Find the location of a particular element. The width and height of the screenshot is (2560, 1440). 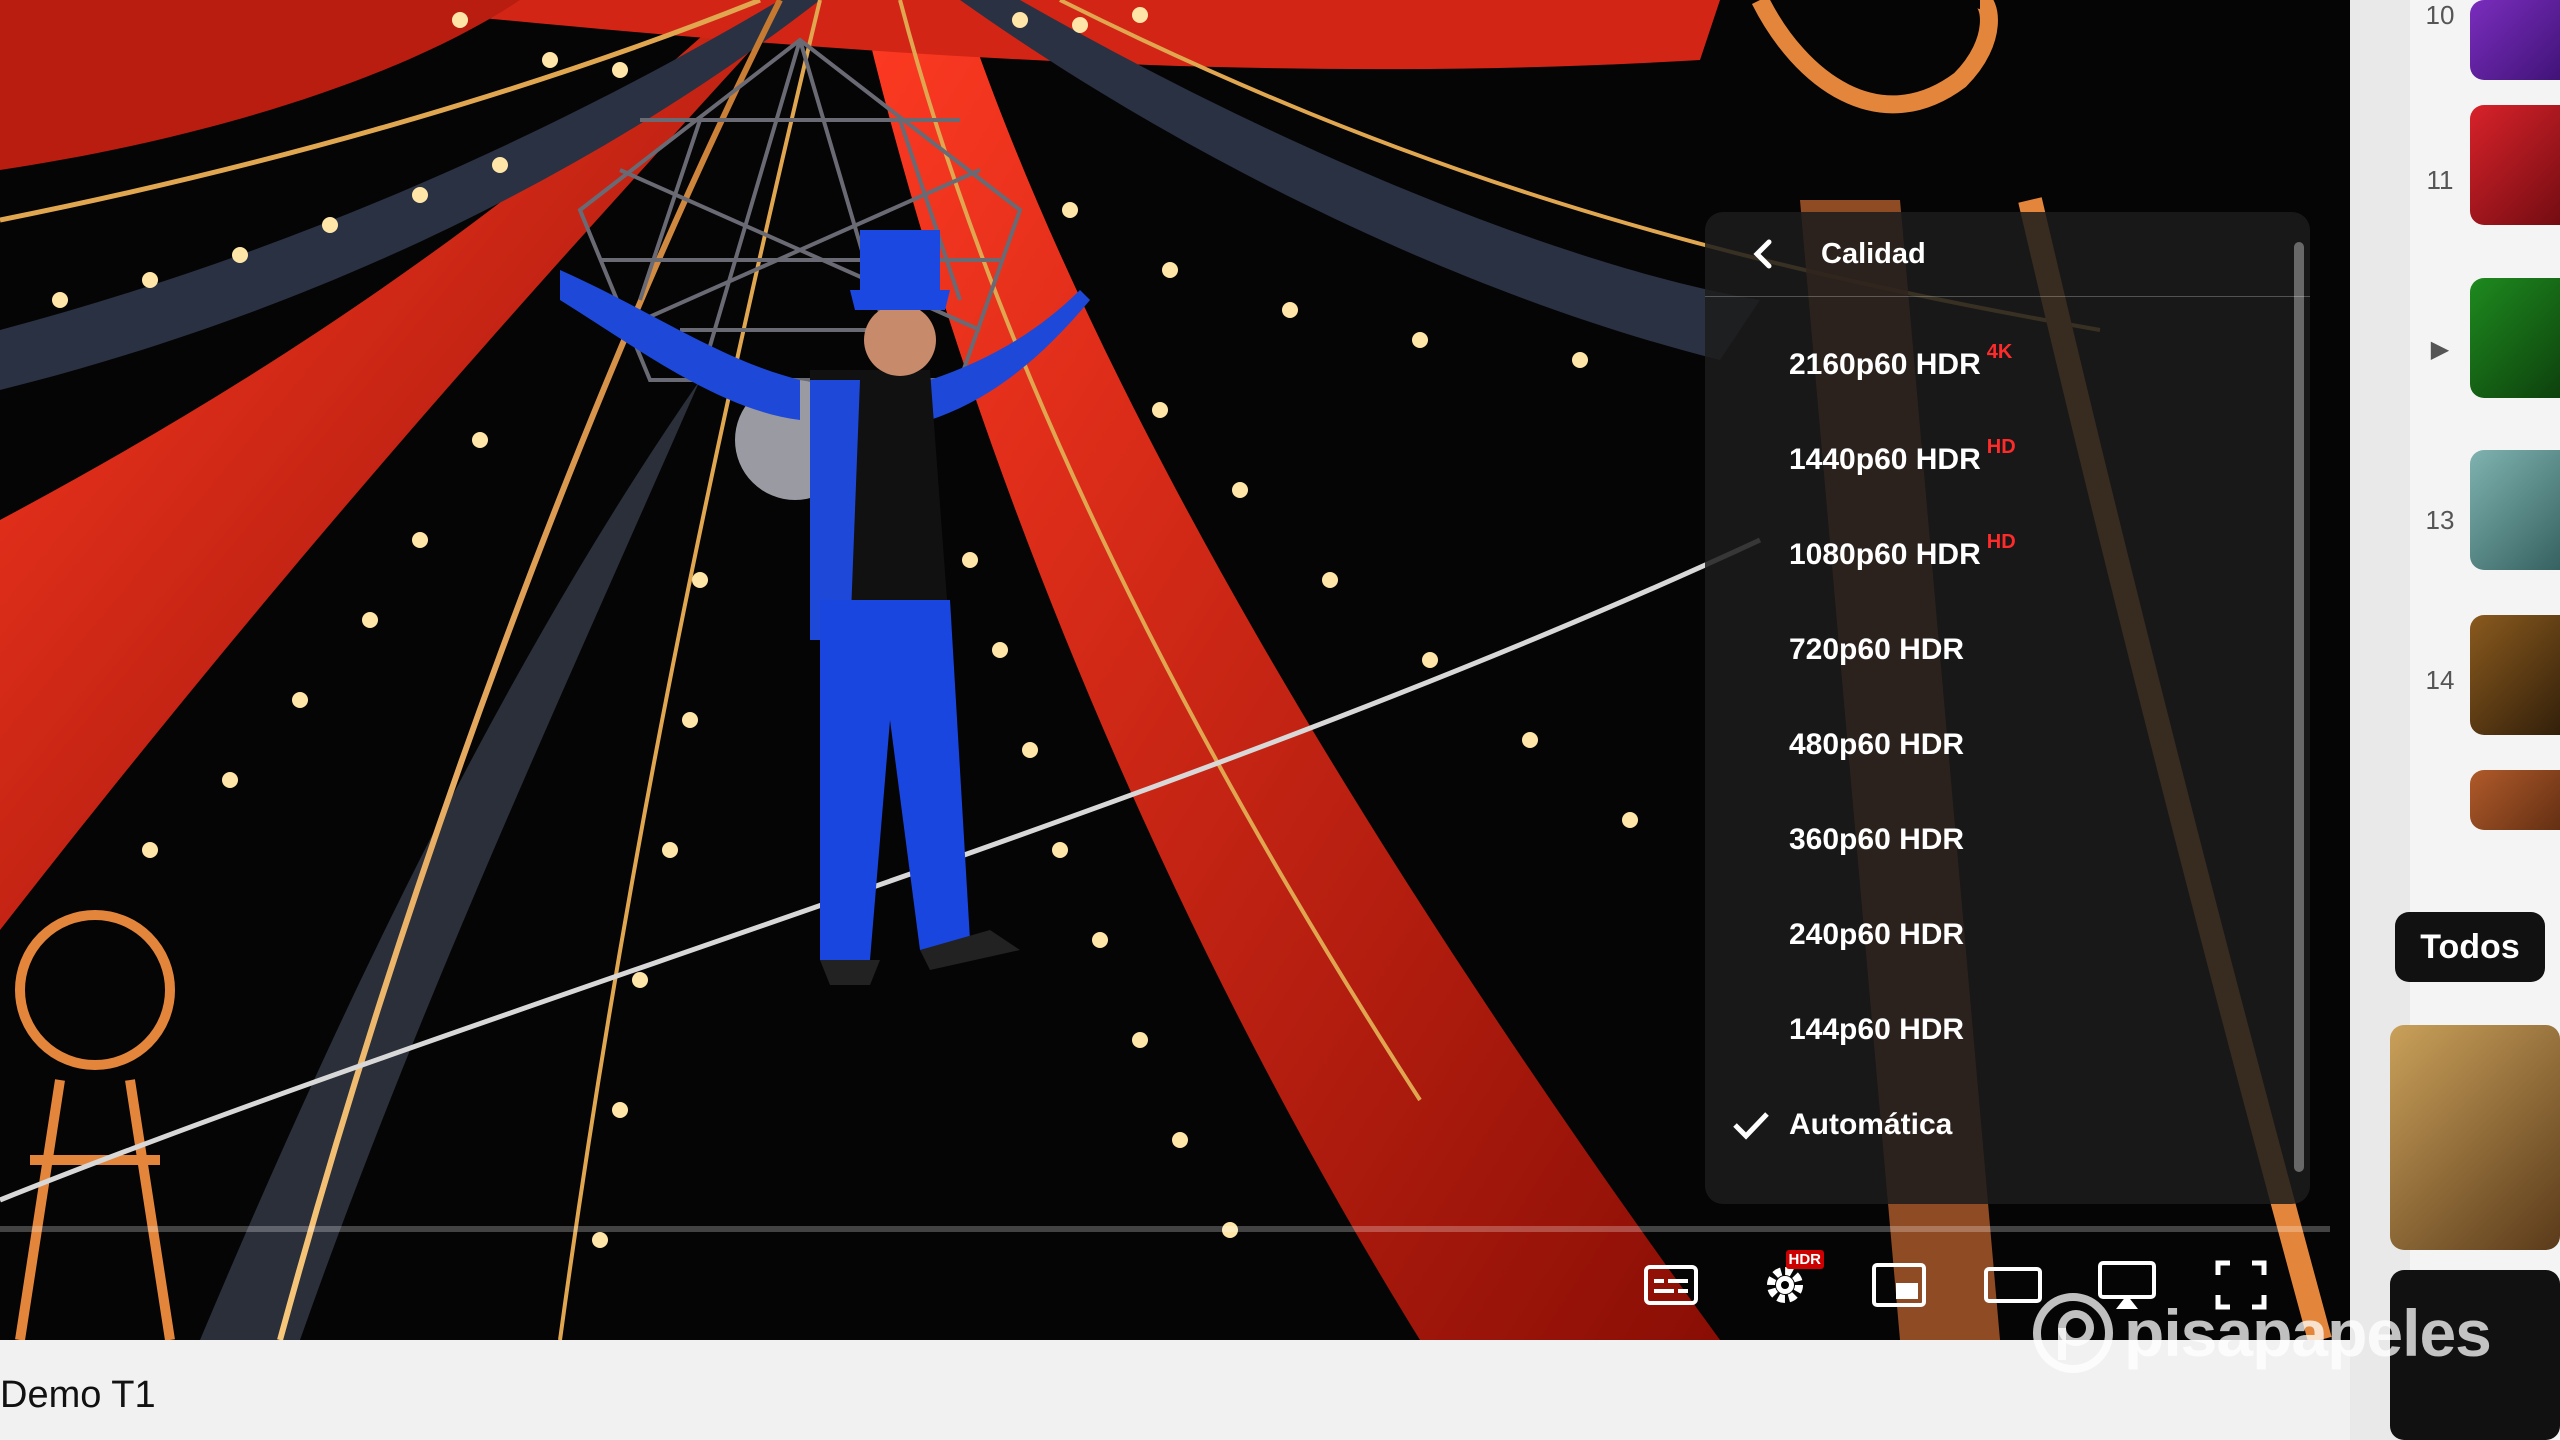

miniplayer-button is located at coordinates (1899, 1285).